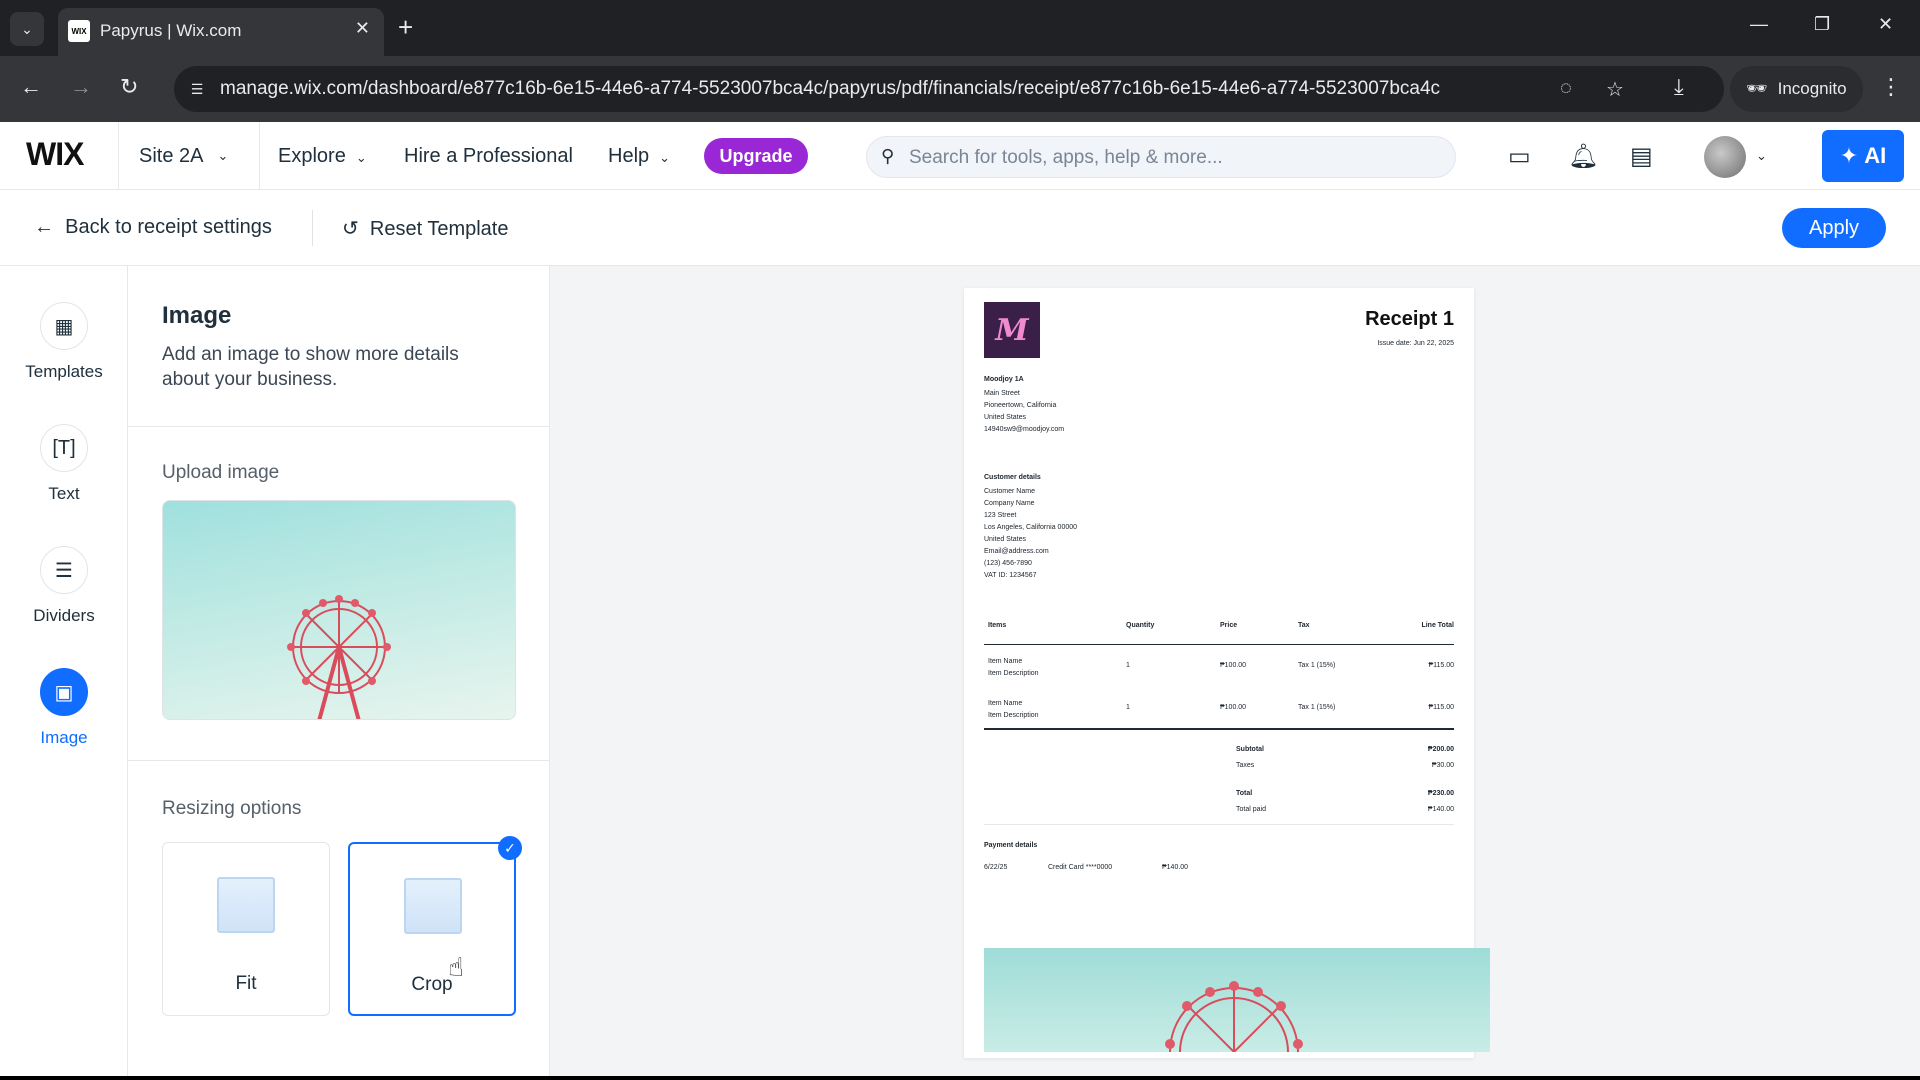 Image resolution: width=1920 pixels, height=1080 pixels. Describe the element at coordinates (1759, 24) in the screenshot. I see `minimize-button: —` at that location.